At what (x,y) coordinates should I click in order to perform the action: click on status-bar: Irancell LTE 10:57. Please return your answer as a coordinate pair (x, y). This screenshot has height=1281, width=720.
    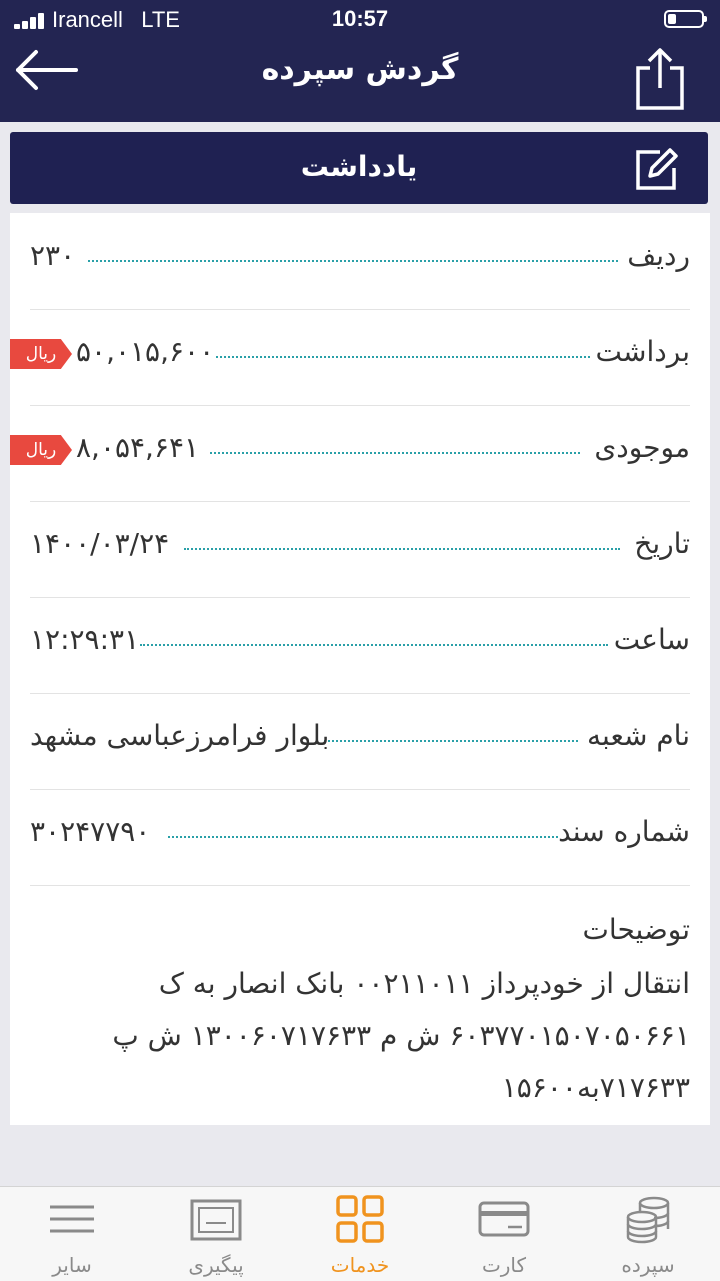
    Looking at the image, I should click on (360, 20).